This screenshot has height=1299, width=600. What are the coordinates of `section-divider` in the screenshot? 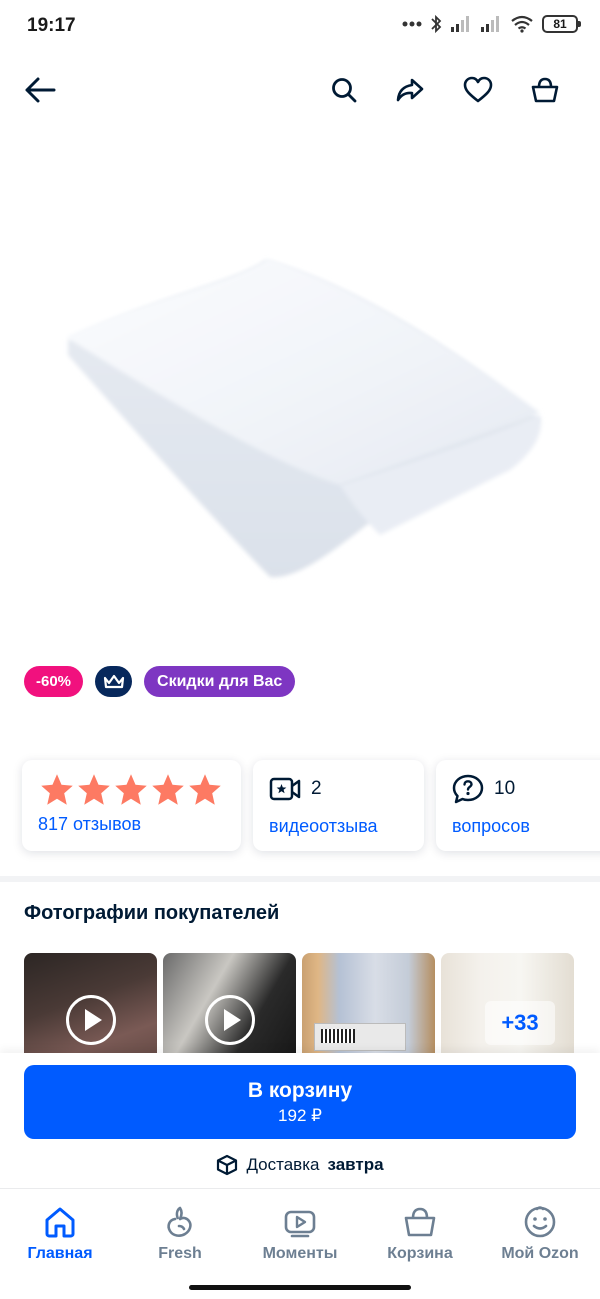 It's located at (300, 879).